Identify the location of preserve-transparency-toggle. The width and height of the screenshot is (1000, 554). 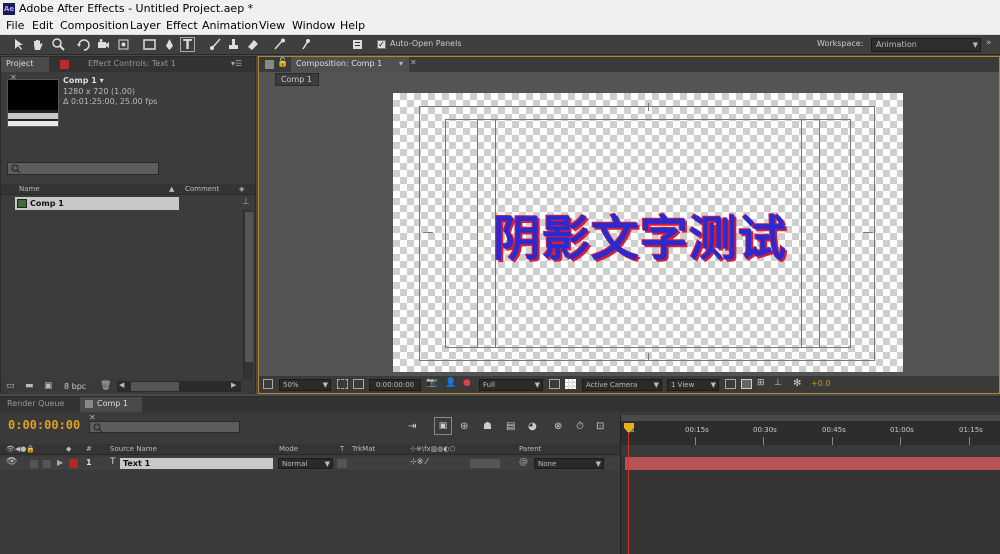
(342, 463).